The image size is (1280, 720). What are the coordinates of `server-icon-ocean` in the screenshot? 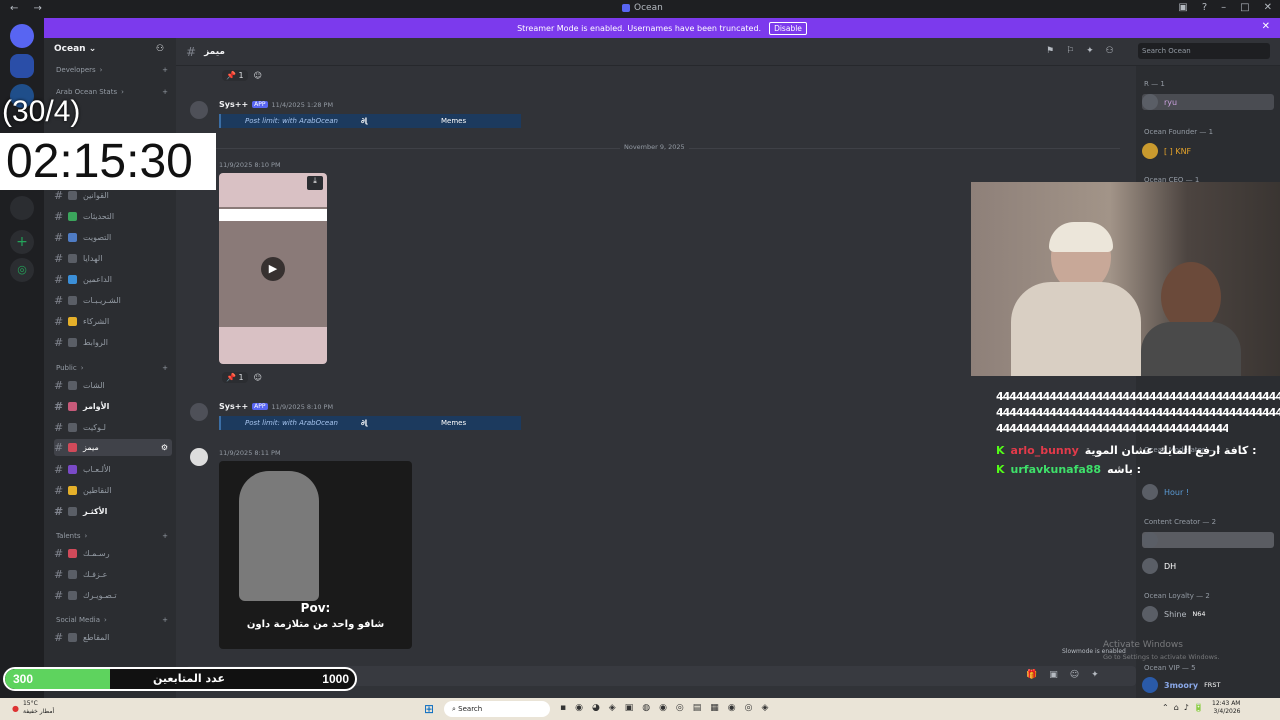 It's located at (22, 66).